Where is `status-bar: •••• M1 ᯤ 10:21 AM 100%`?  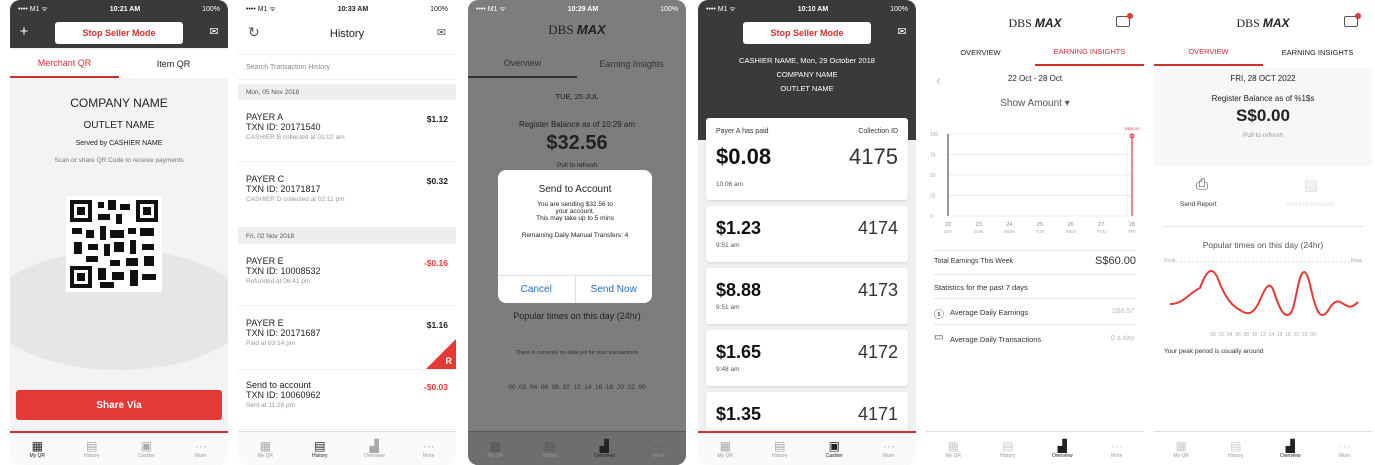
status-bar: •••• M1 ᯤ 10:21 AM 100% is located at coordinates (119, 9).